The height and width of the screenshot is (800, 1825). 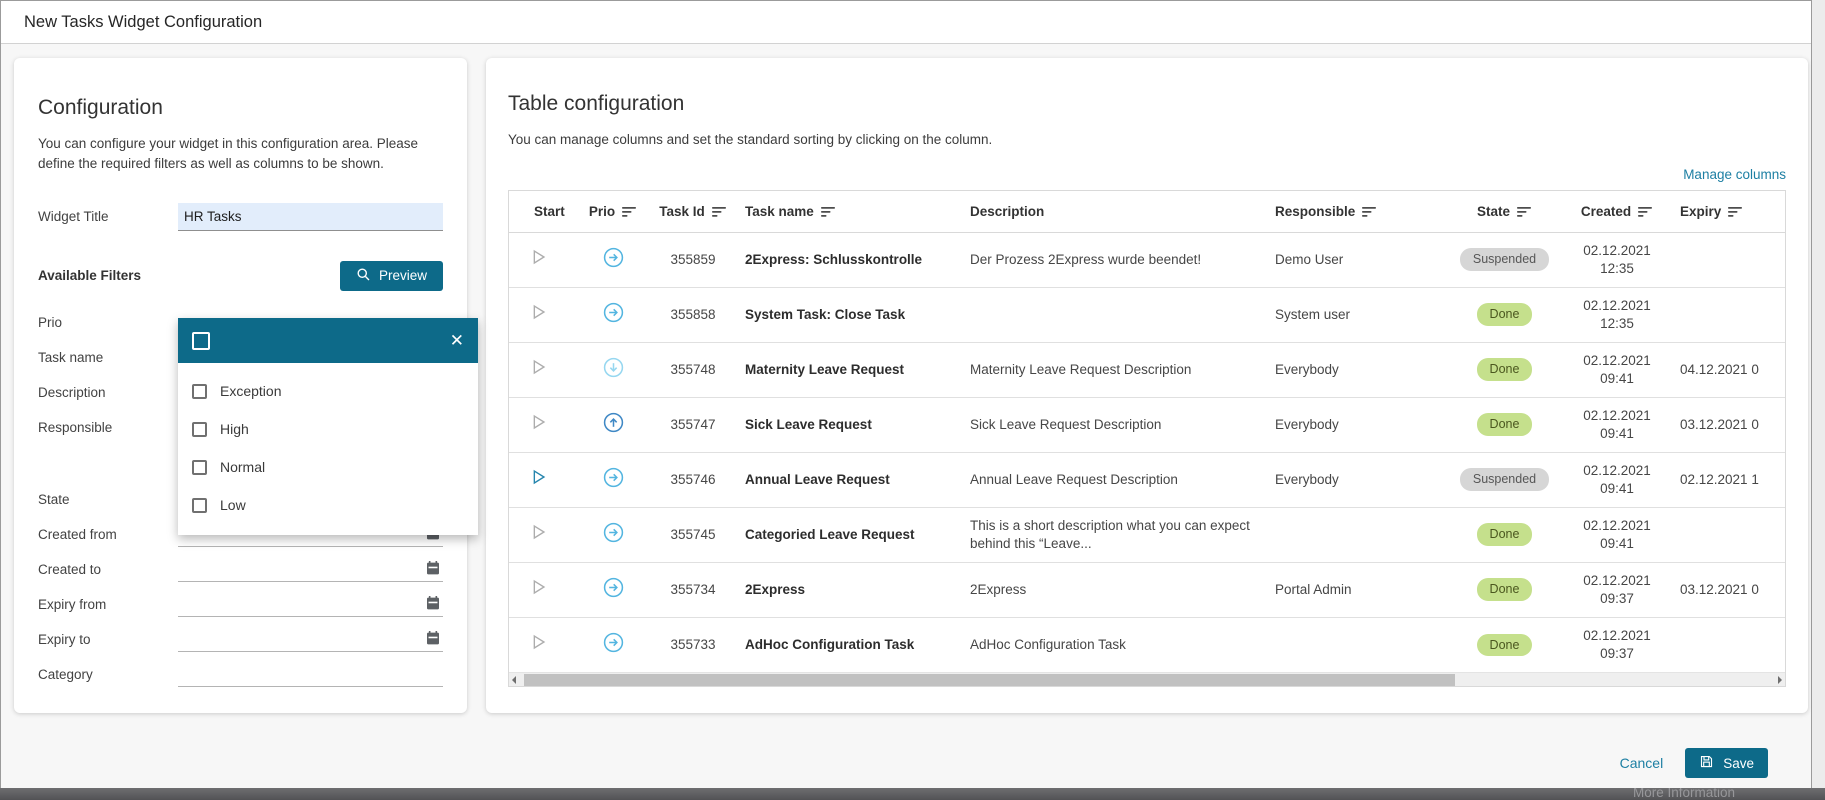 What do you see at coordinates (310, 569) in the screenshot?
I see `filter-input-created-to` at bounding box center [310, 569].